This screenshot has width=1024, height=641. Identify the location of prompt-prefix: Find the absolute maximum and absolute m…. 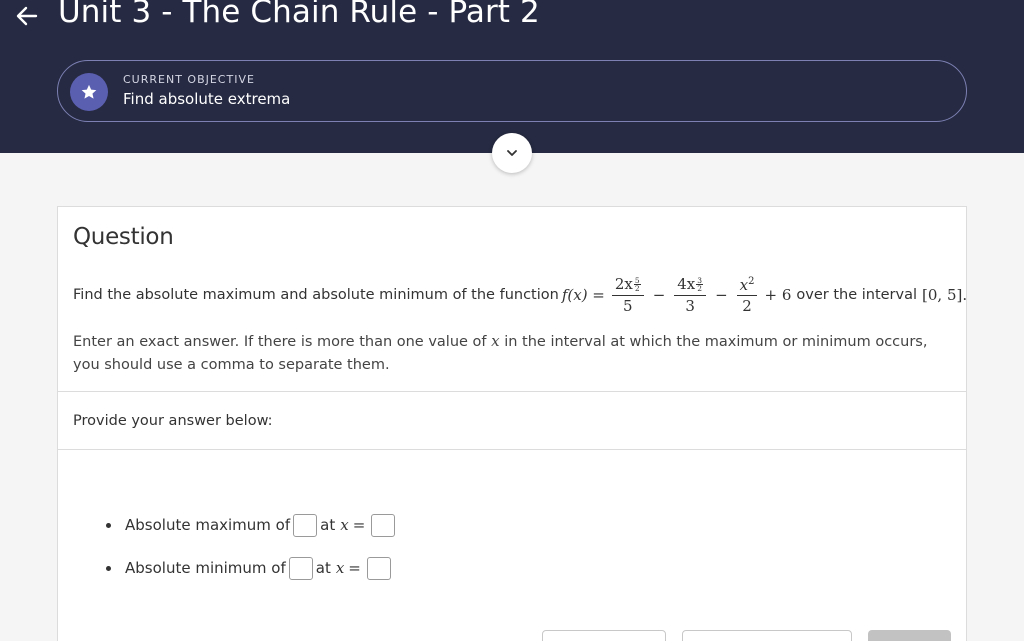
(316, 295).